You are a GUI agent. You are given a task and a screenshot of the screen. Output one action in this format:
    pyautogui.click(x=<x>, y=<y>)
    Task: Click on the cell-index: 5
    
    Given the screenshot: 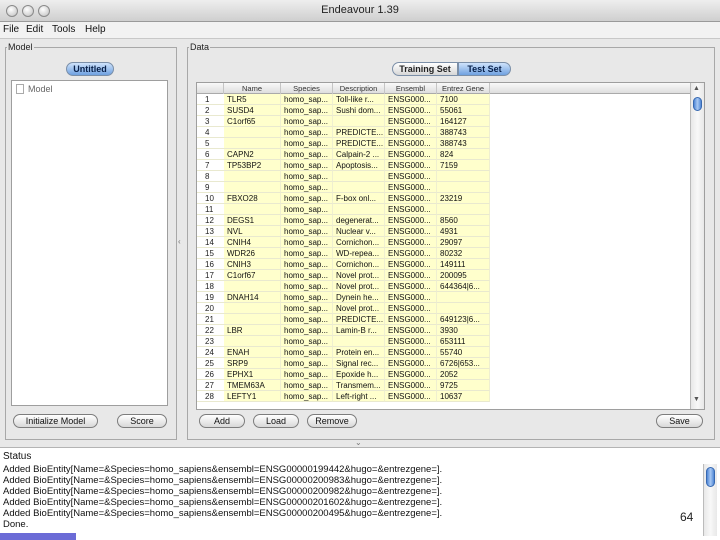 What is the action you would take?
    pyautogui.click(x=210, y=143)
    